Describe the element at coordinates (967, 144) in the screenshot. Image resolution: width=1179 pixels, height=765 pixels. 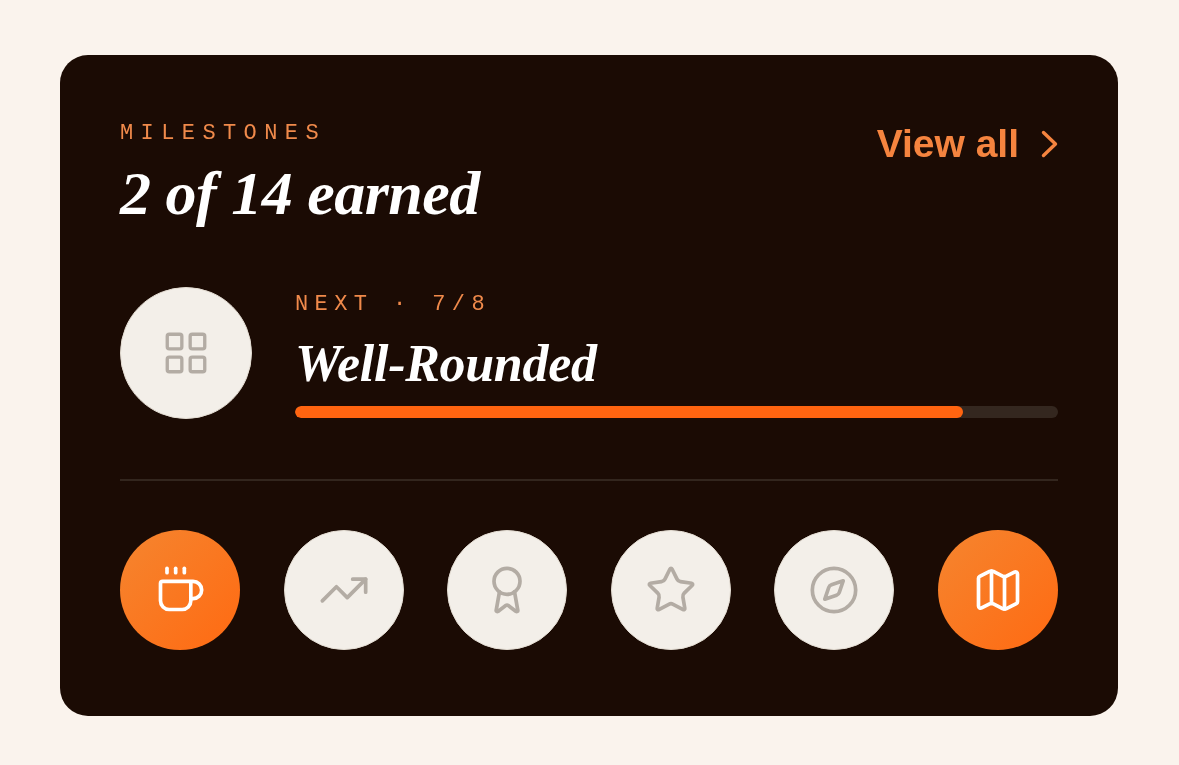
I see `view-all-link: View all` at that location.